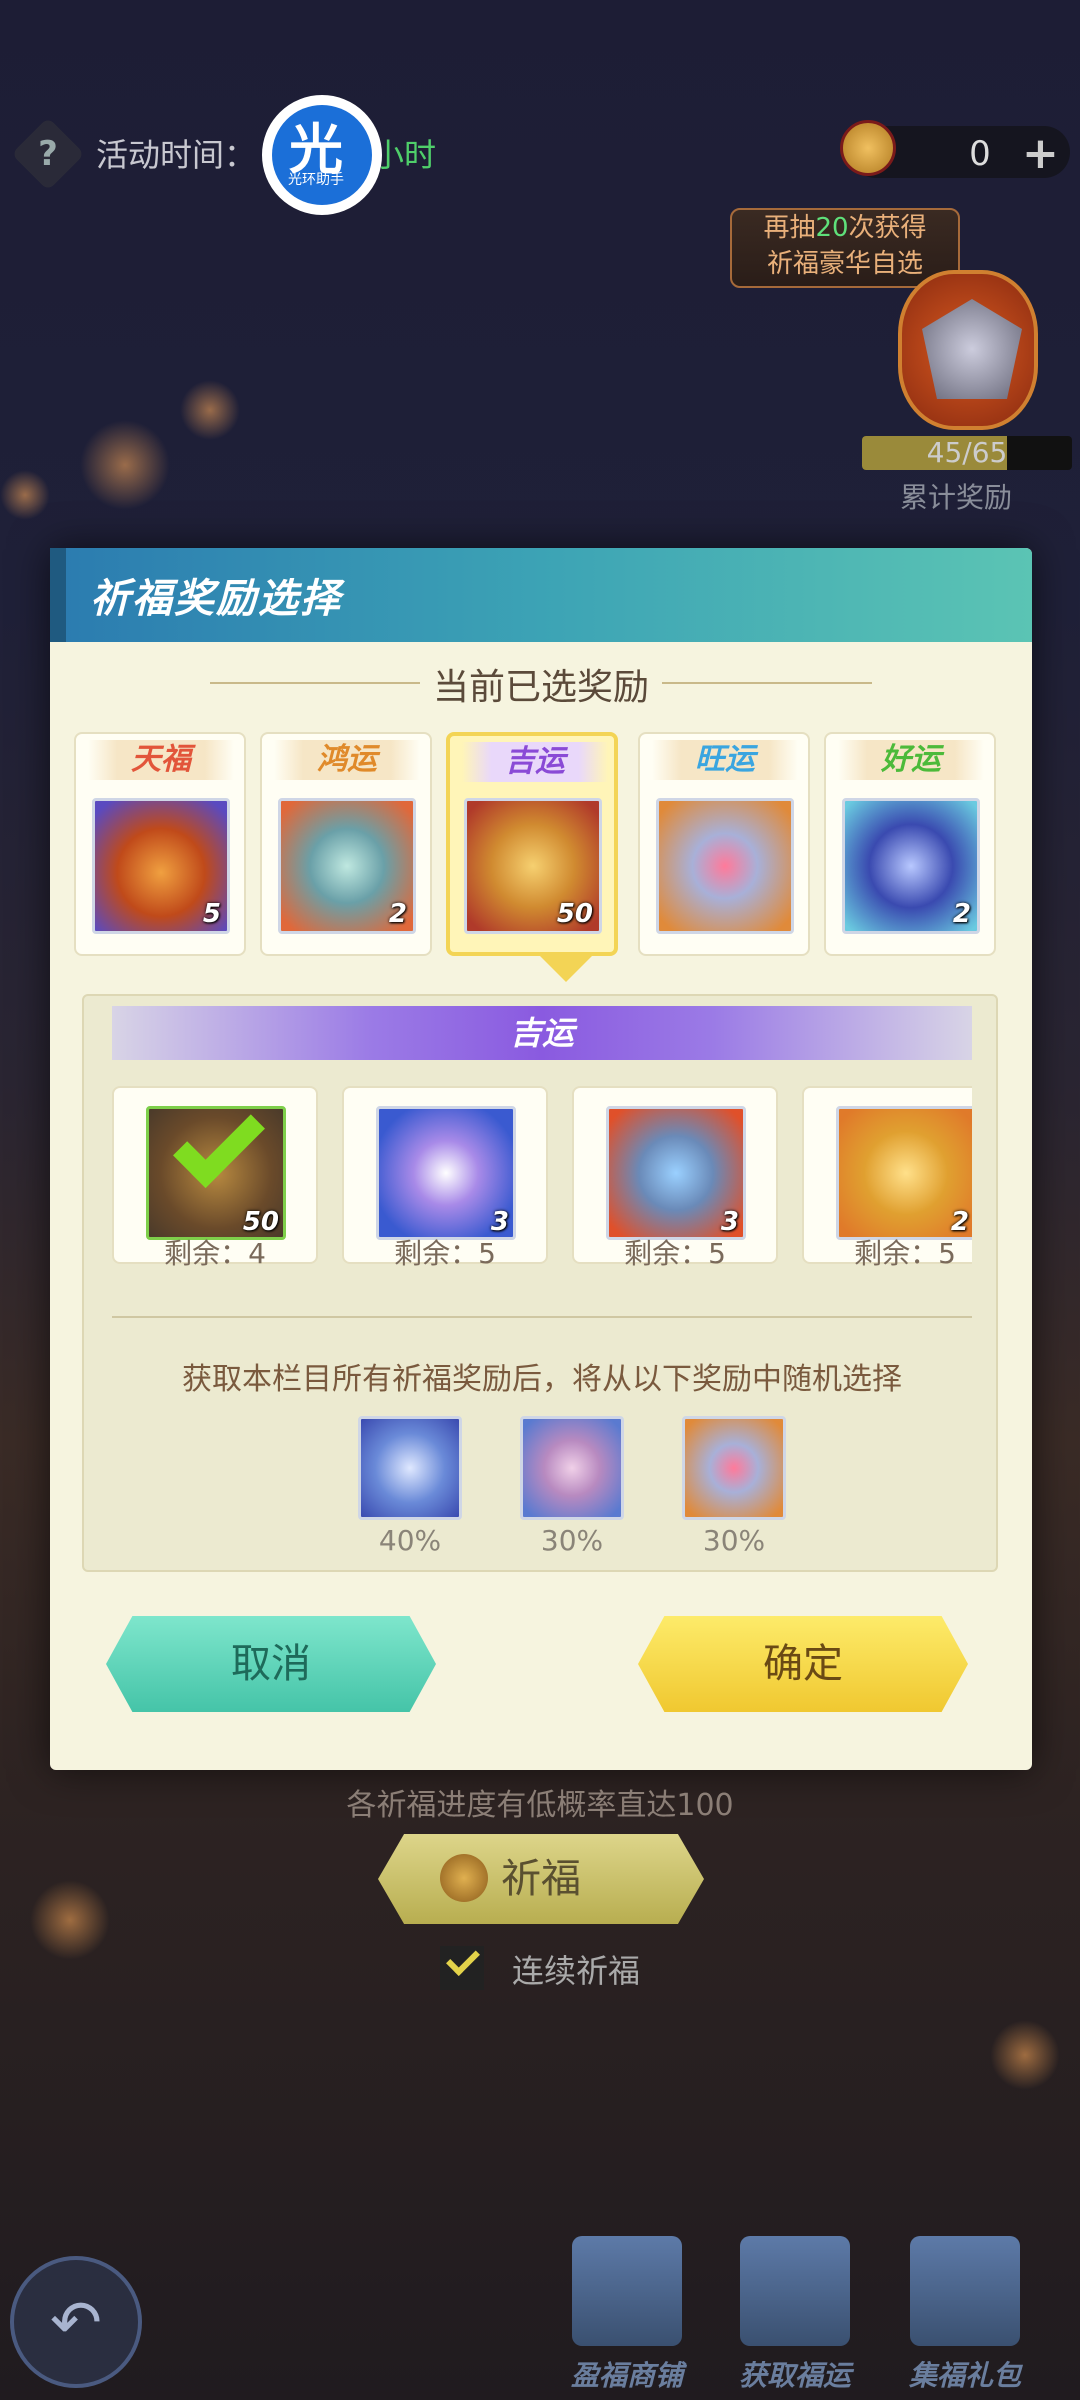 The height and width of the screenshot is (2400, 1080). What do you see at coordinates (542, 1317) in the screenshot?
I see `divider` at bounding box center [542, 1317].